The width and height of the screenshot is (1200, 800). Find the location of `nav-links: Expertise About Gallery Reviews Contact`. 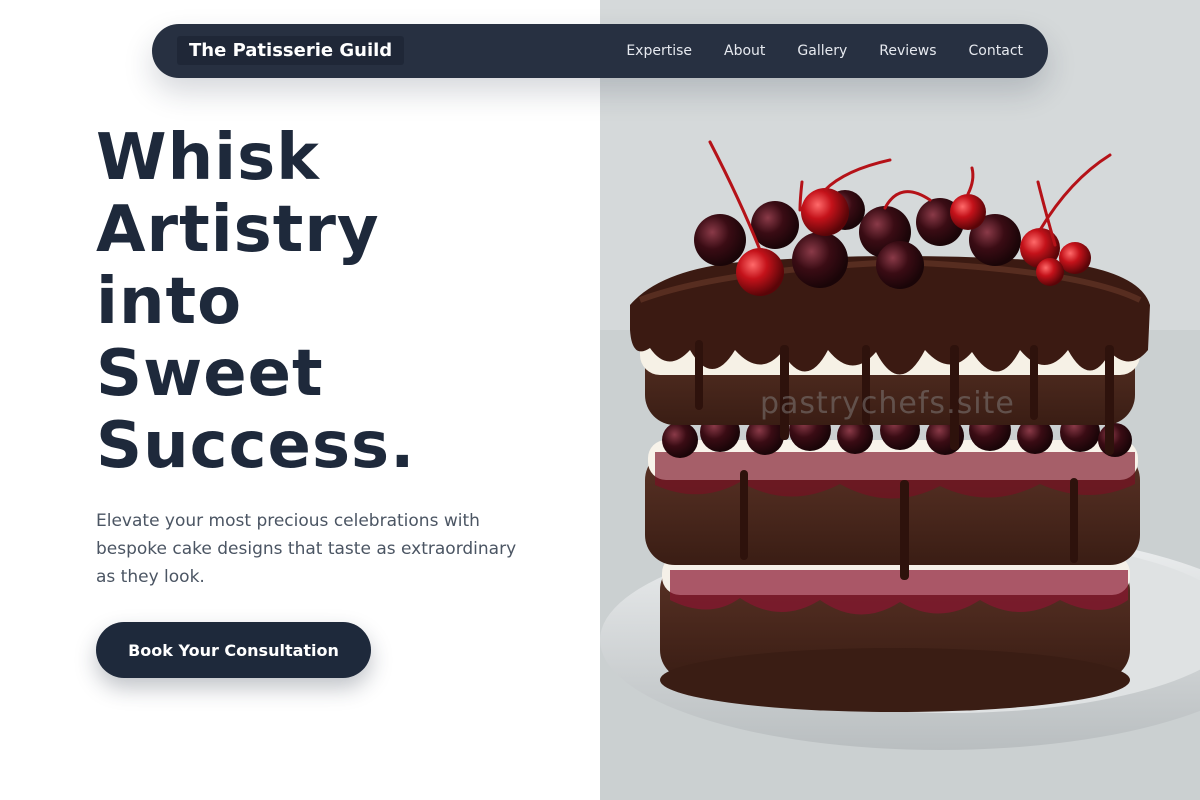

nav-links: Expertise About Gallery Reviews Contact is located at coordinates (824, 51).